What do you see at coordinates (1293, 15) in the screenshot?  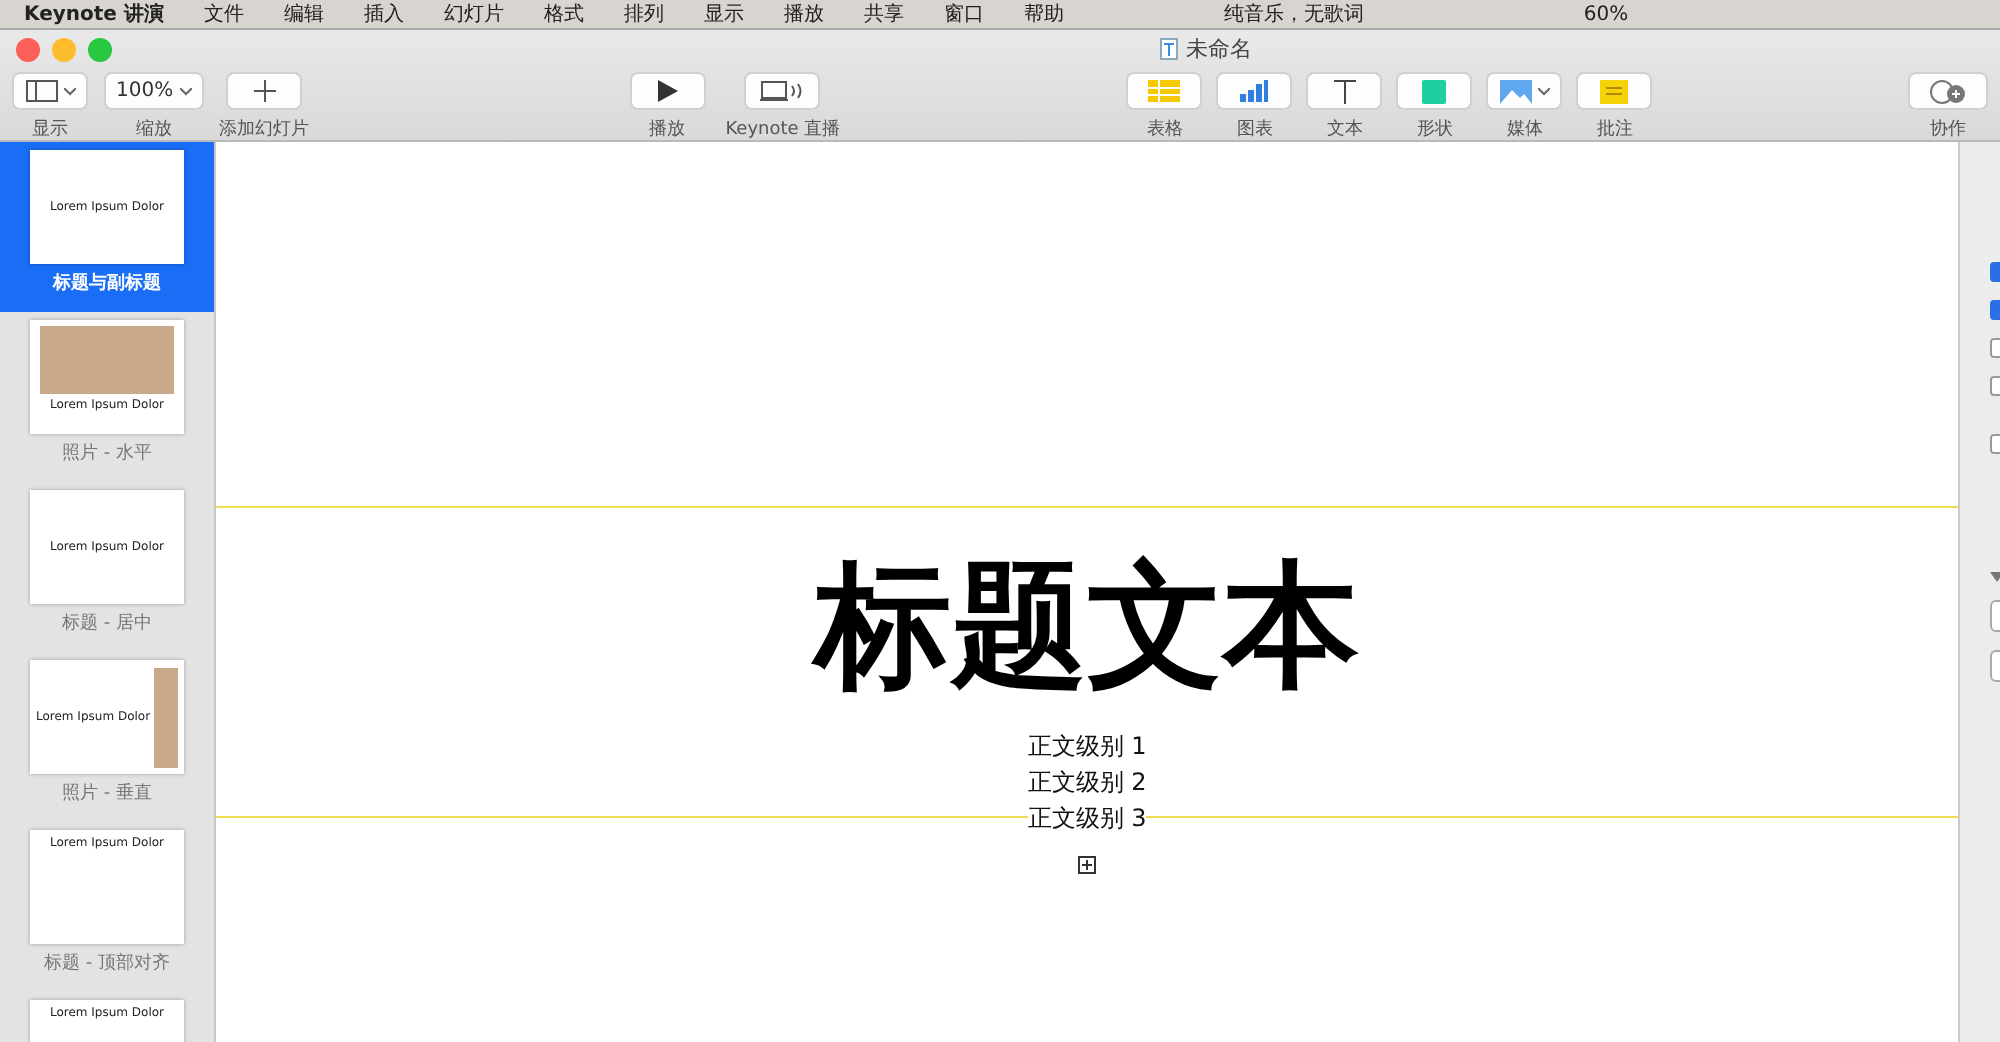 I see `now-playing-text: 纯音乐，无歌词` at bounding box center [1293, 15].